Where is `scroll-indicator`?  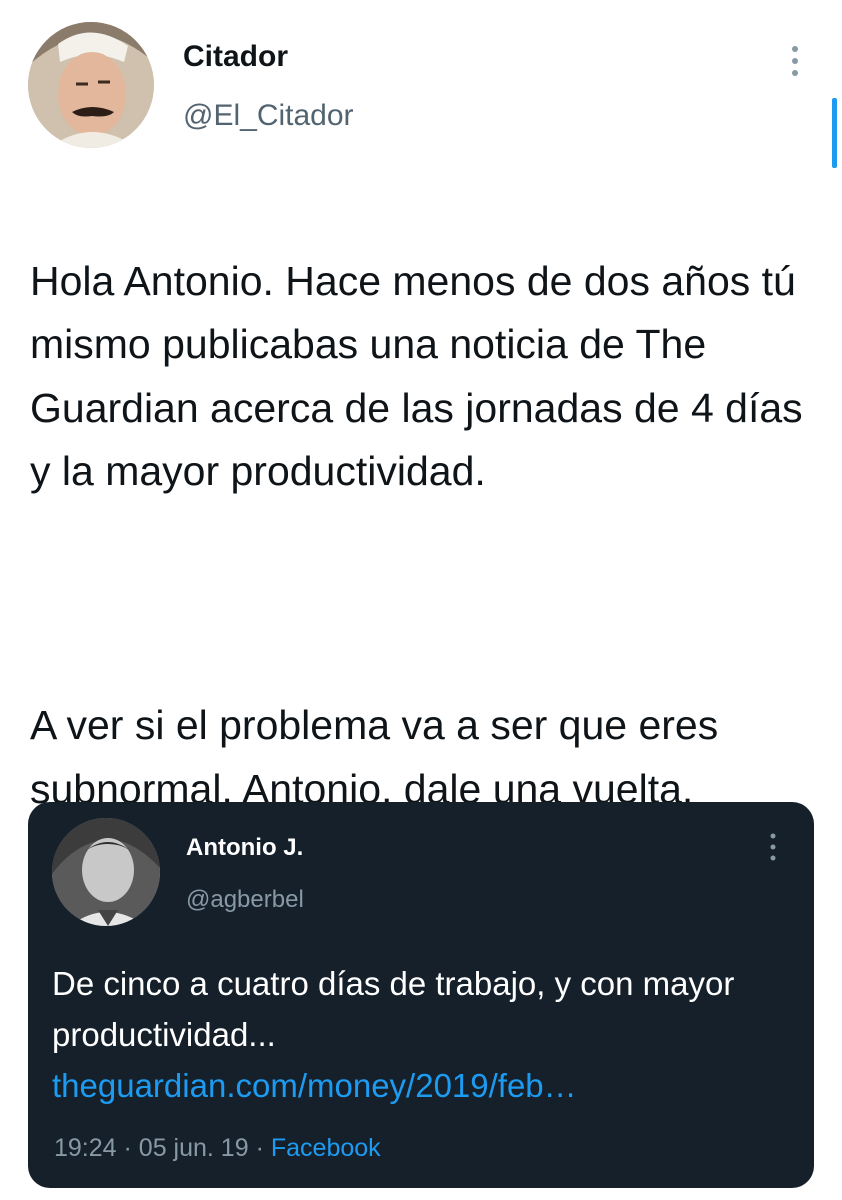 scroll-indicator is located at coordinates (834, 133).